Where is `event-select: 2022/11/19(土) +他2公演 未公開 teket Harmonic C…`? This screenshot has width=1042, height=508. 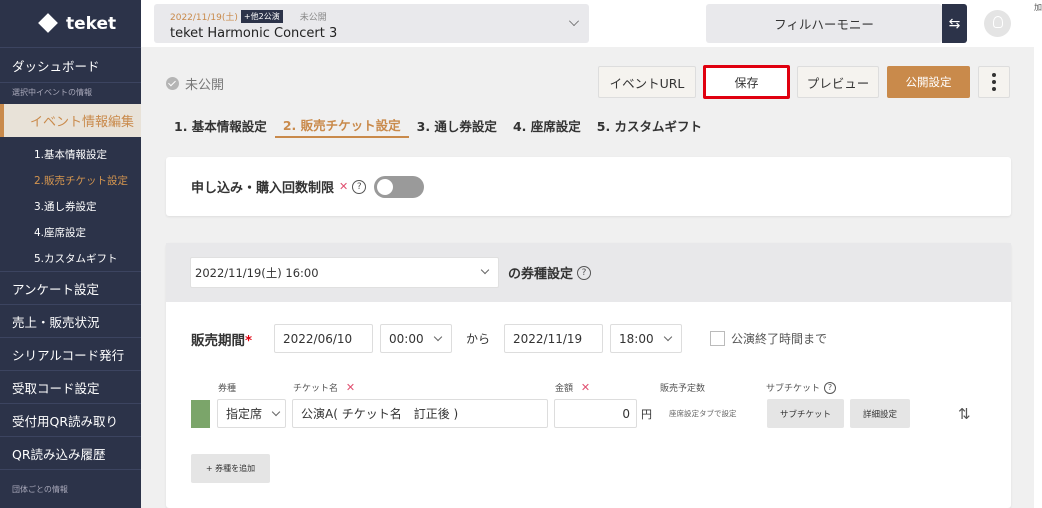 event-select: 2022/11/19(土) +他2公演 未公開 teket Harmonic C… is located at coordinates (371, 23).